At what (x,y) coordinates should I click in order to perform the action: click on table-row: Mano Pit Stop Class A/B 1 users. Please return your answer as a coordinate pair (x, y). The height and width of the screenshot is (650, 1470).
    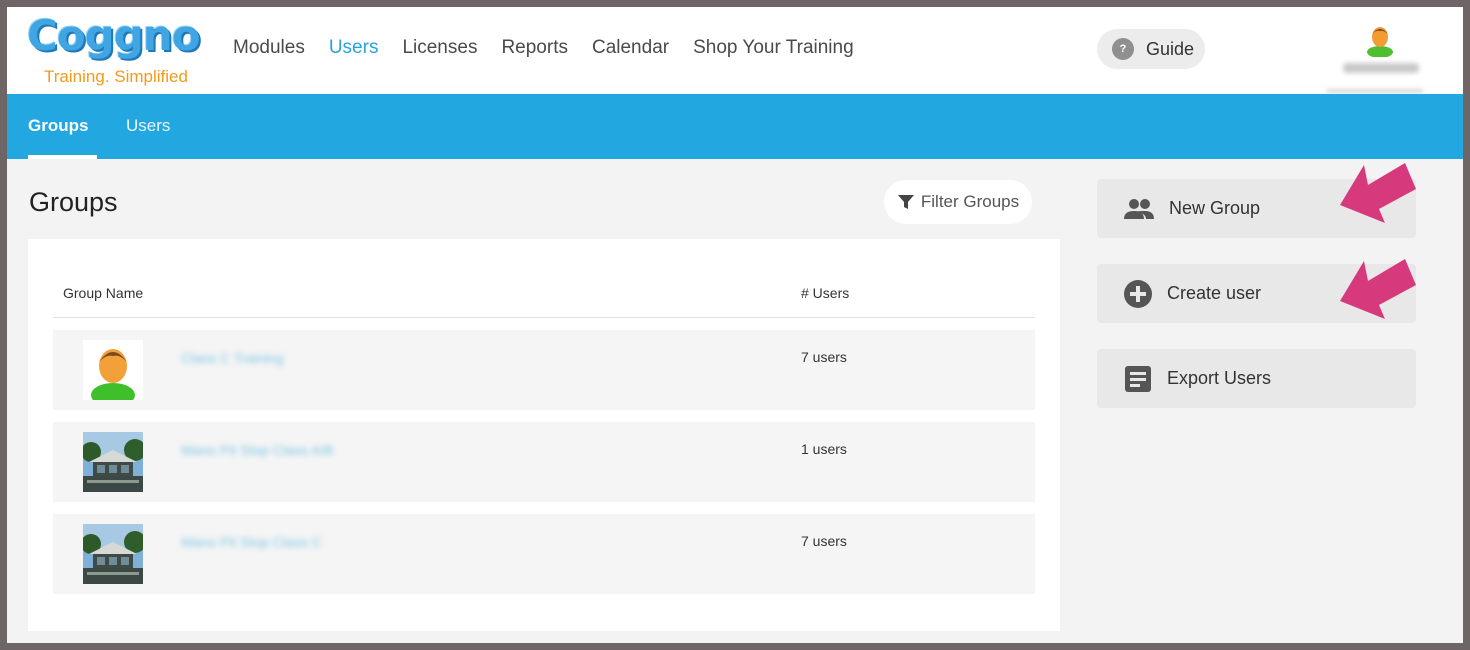
    Looking at the image, I should click on (544, 462).